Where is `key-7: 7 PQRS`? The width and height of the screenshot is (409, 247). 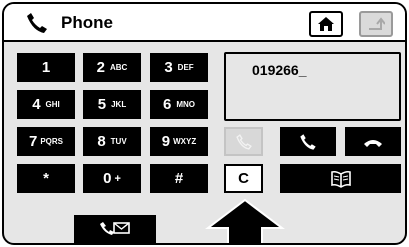 key-7: 7 PQRS is located at coordinates (46, 141).